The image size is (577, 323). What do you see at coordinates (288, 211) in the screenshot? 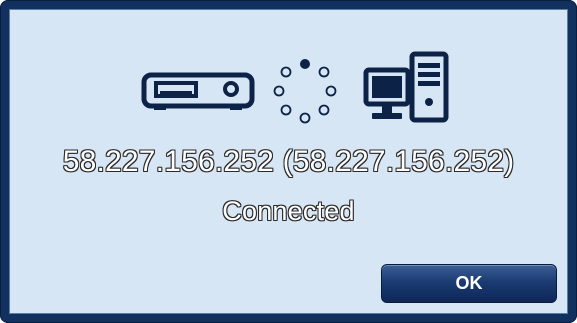
I see `connection-status: Connected` at bounding box center [288, 211].